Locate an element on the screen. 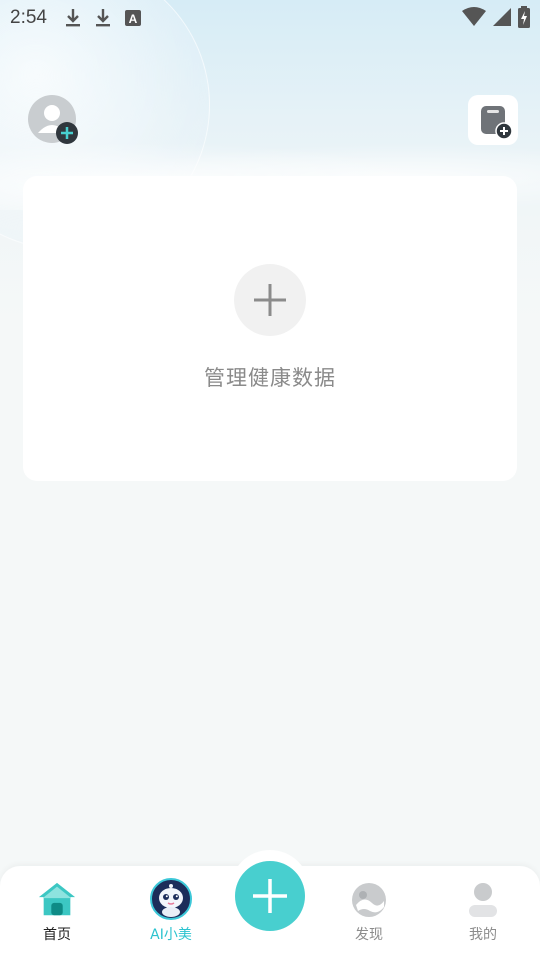  user-add-icon is located at coordinates (53, 119).